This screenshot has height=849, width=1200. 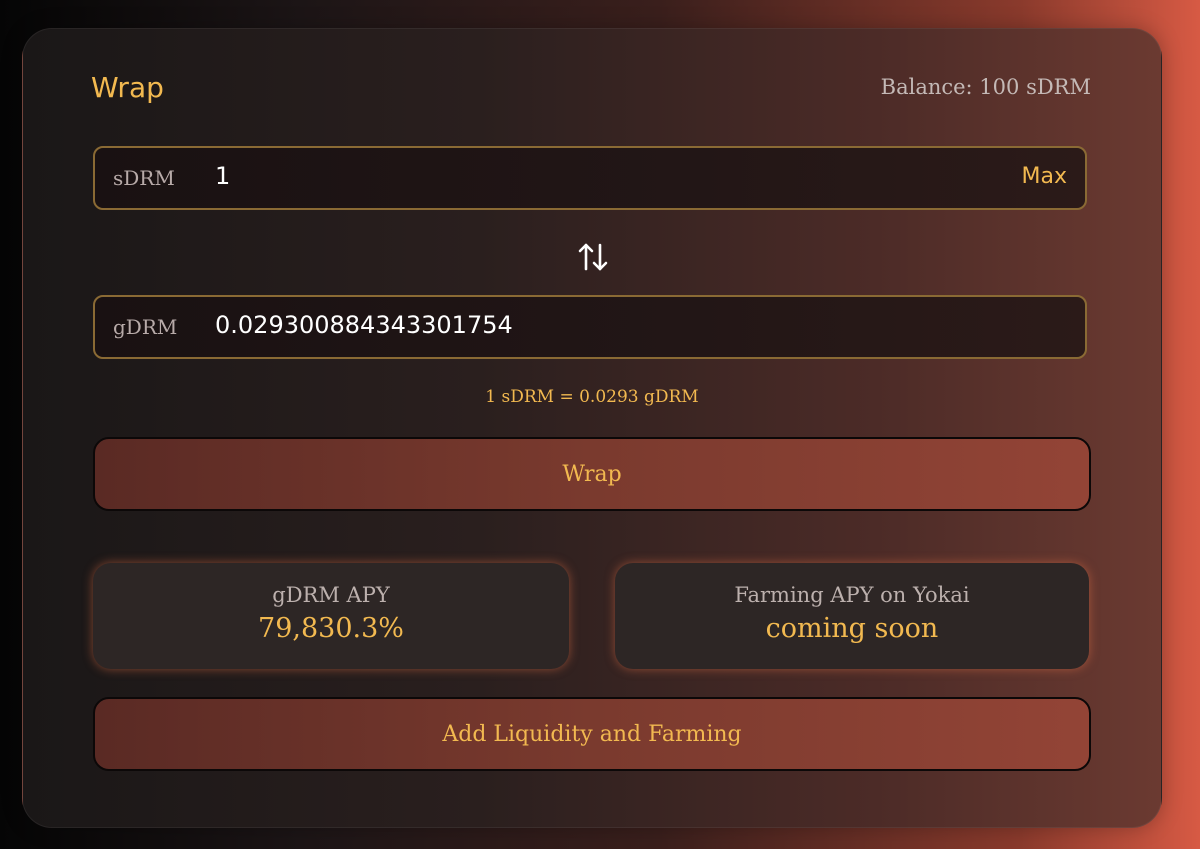 What do you see at coordinates (222, 176) in the screenshot?
I see `sdrm-amount-input: 1` at bounding box center [222, 176].